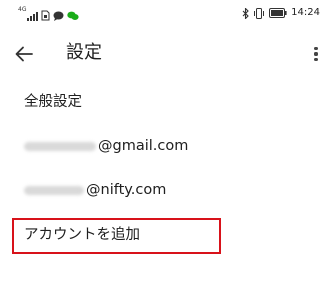 This screenshot has width=330, height=282. I want to click on battery-icon, so click(278, 13).